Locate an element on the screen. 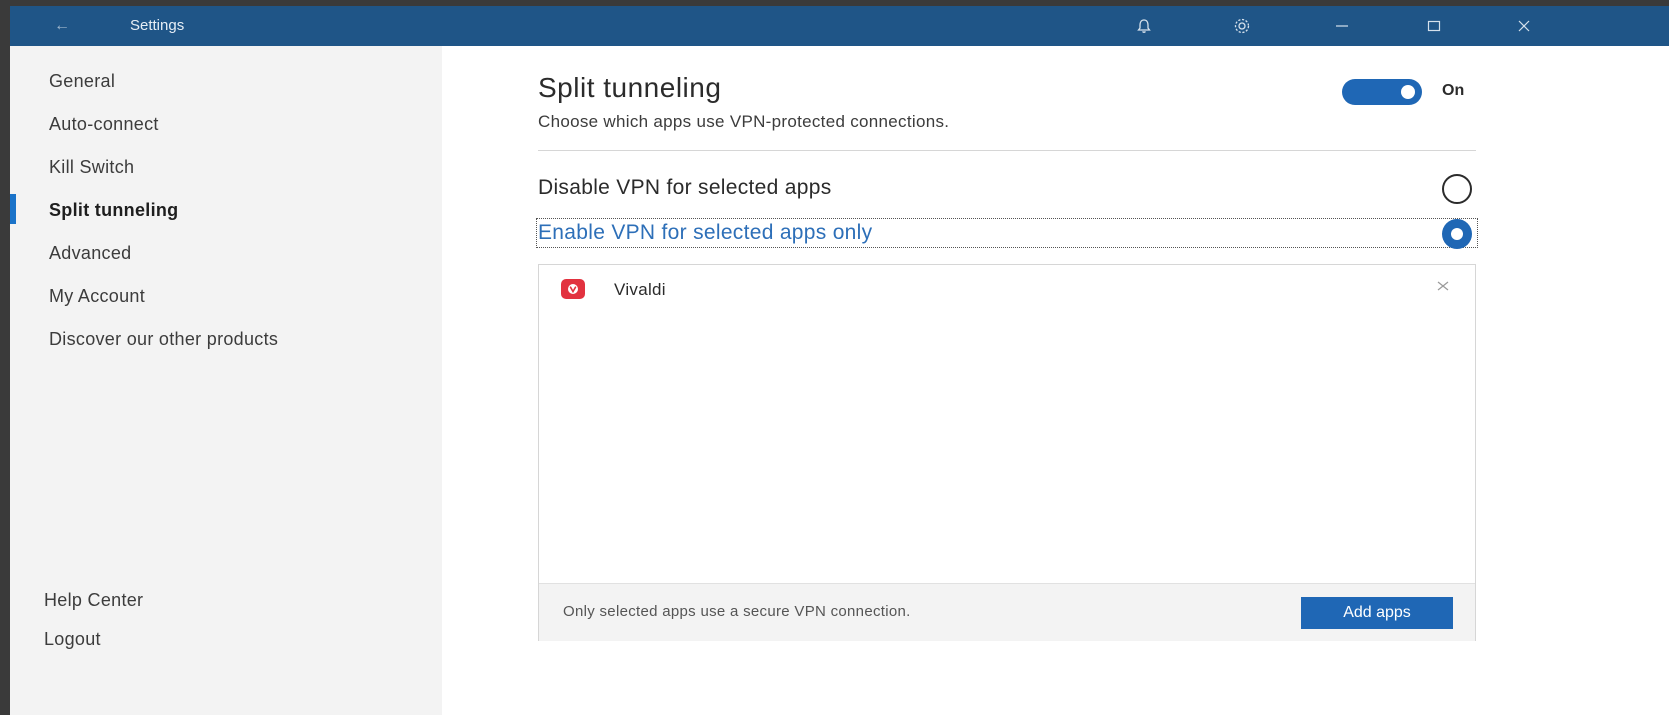 The width and height of the screenshot is (1669, 715). sidebar-item-kill-switch: Kill Switch is located at coordinates (91, 167).